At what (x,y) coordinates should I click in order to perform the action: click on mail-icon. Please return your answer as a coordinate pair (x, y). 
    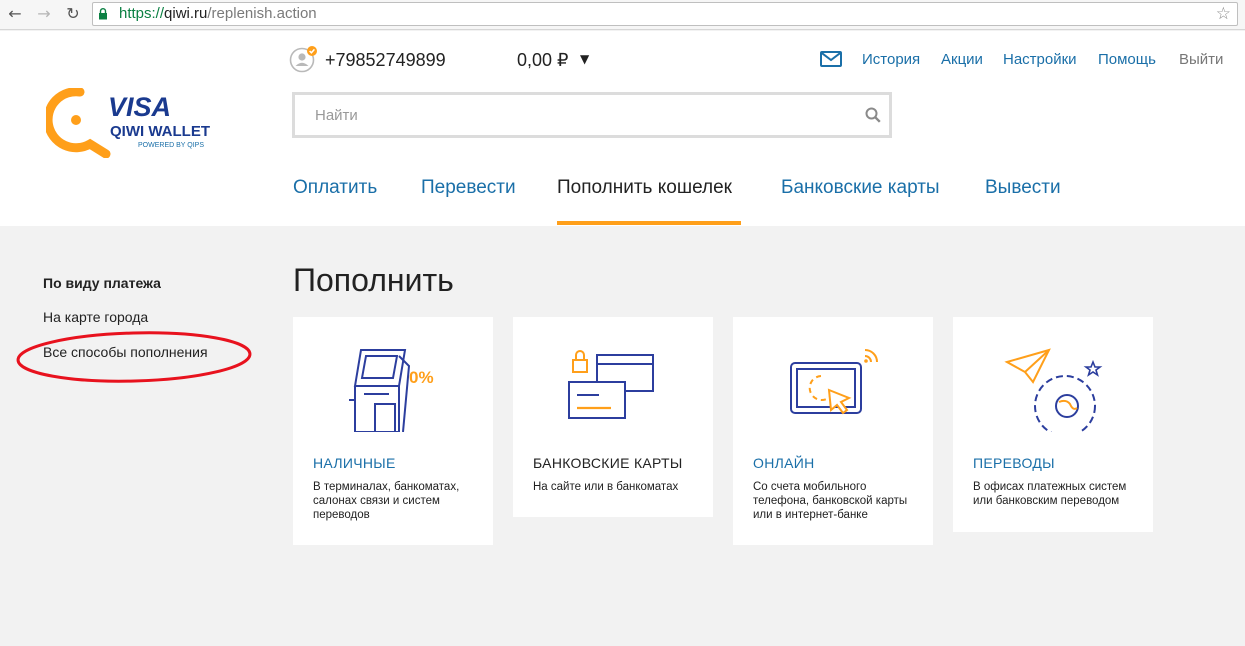
    Looking at the image, I should click on (831, 59).